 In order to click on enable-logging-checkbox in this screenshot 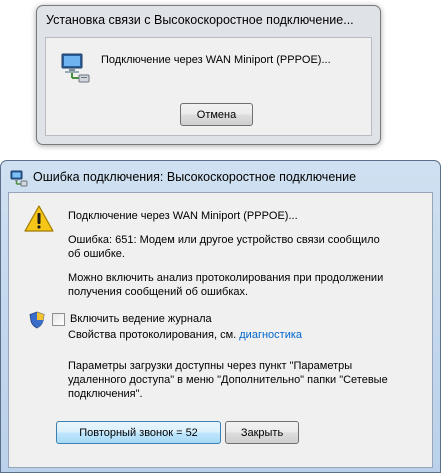, I will do `click(58, 319)`.